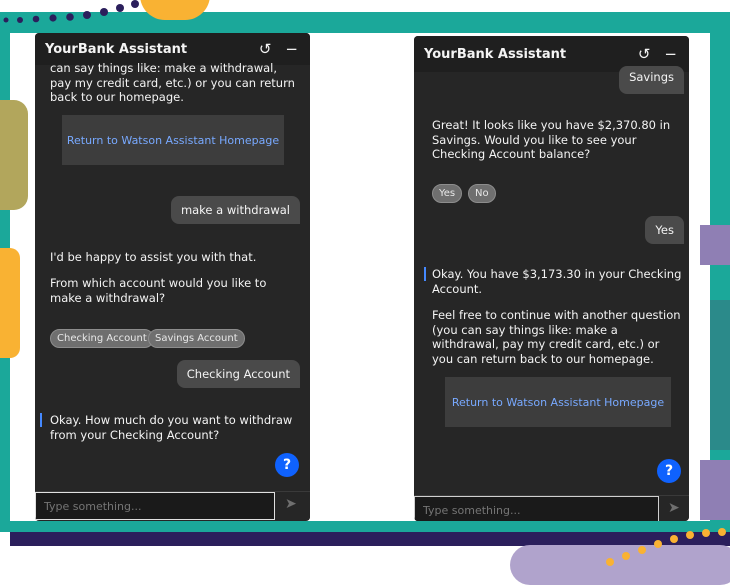  Describe the element at coordinates (14, 155) in the screenshot. I see `olive-block-left` at that location.